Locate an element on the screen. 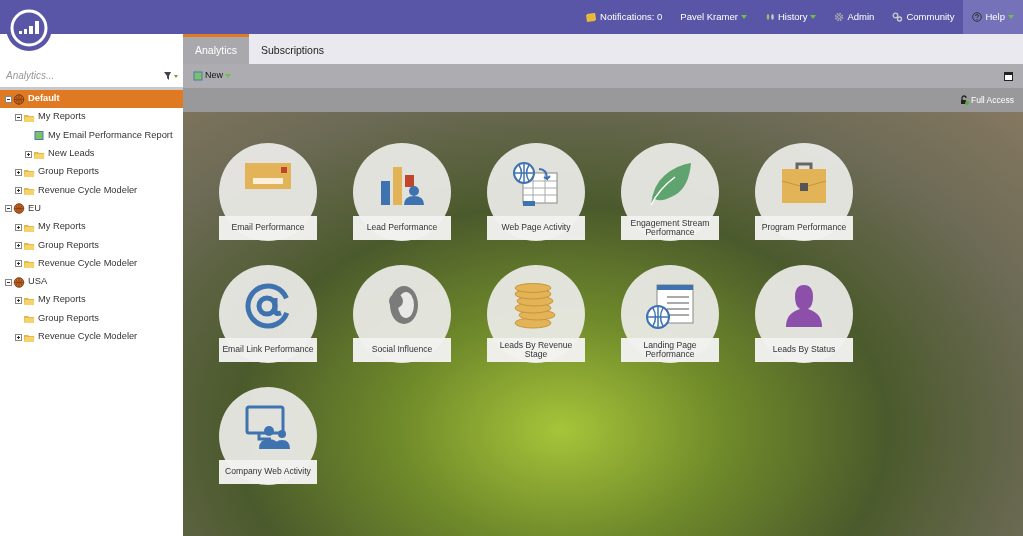  nav-link: History is located at coordinates (790, 17).